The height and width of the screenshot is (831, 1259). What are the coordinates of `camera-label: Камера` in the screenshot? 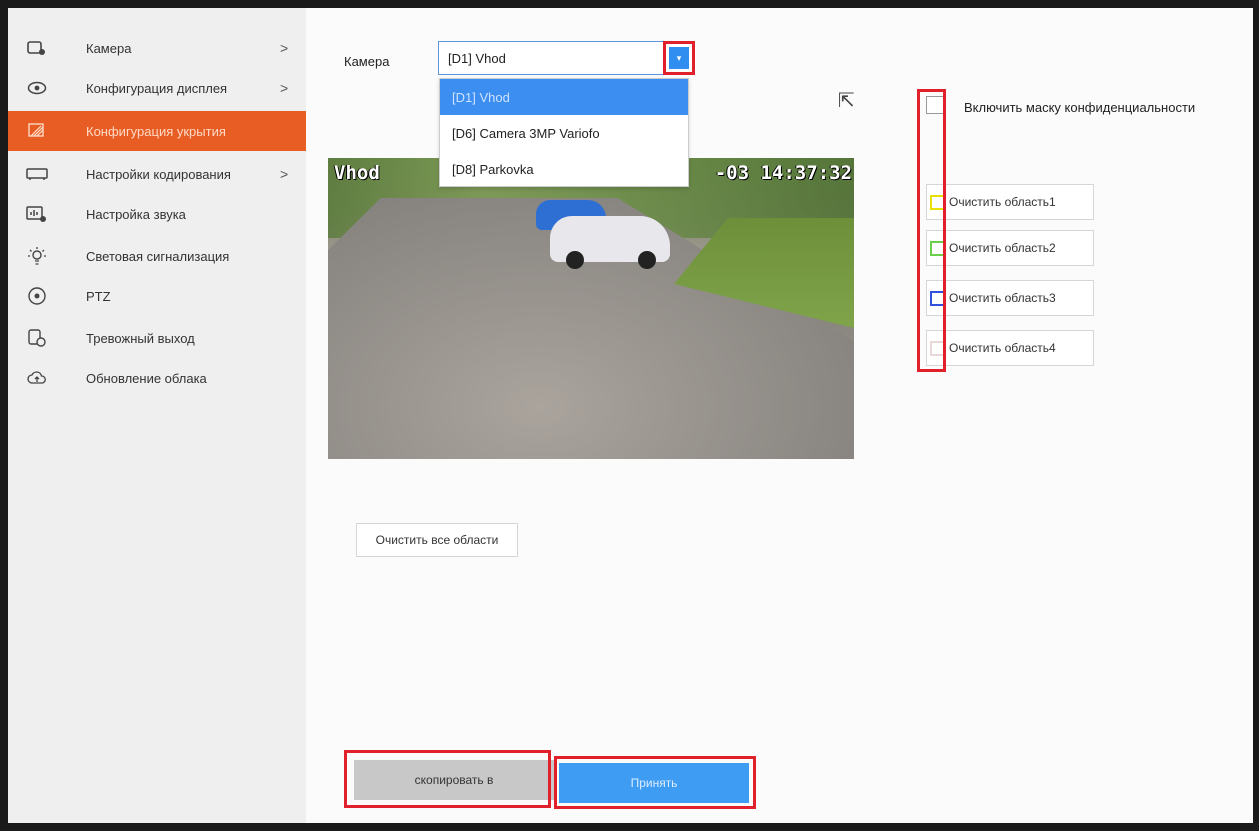 It's located at (367, 61).